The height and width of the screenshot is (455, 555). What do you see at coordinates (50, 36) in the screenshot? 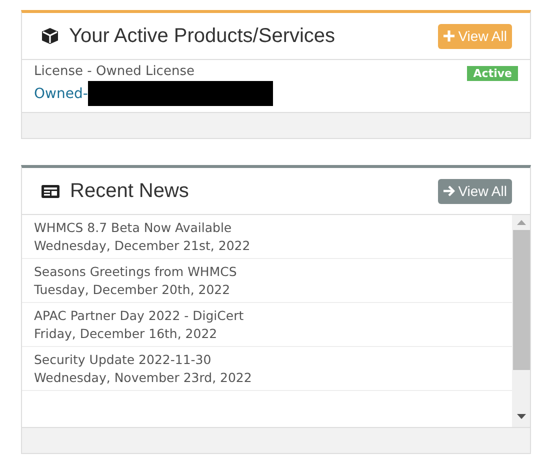
I see `box-icon` at bounding box center [50, 36].